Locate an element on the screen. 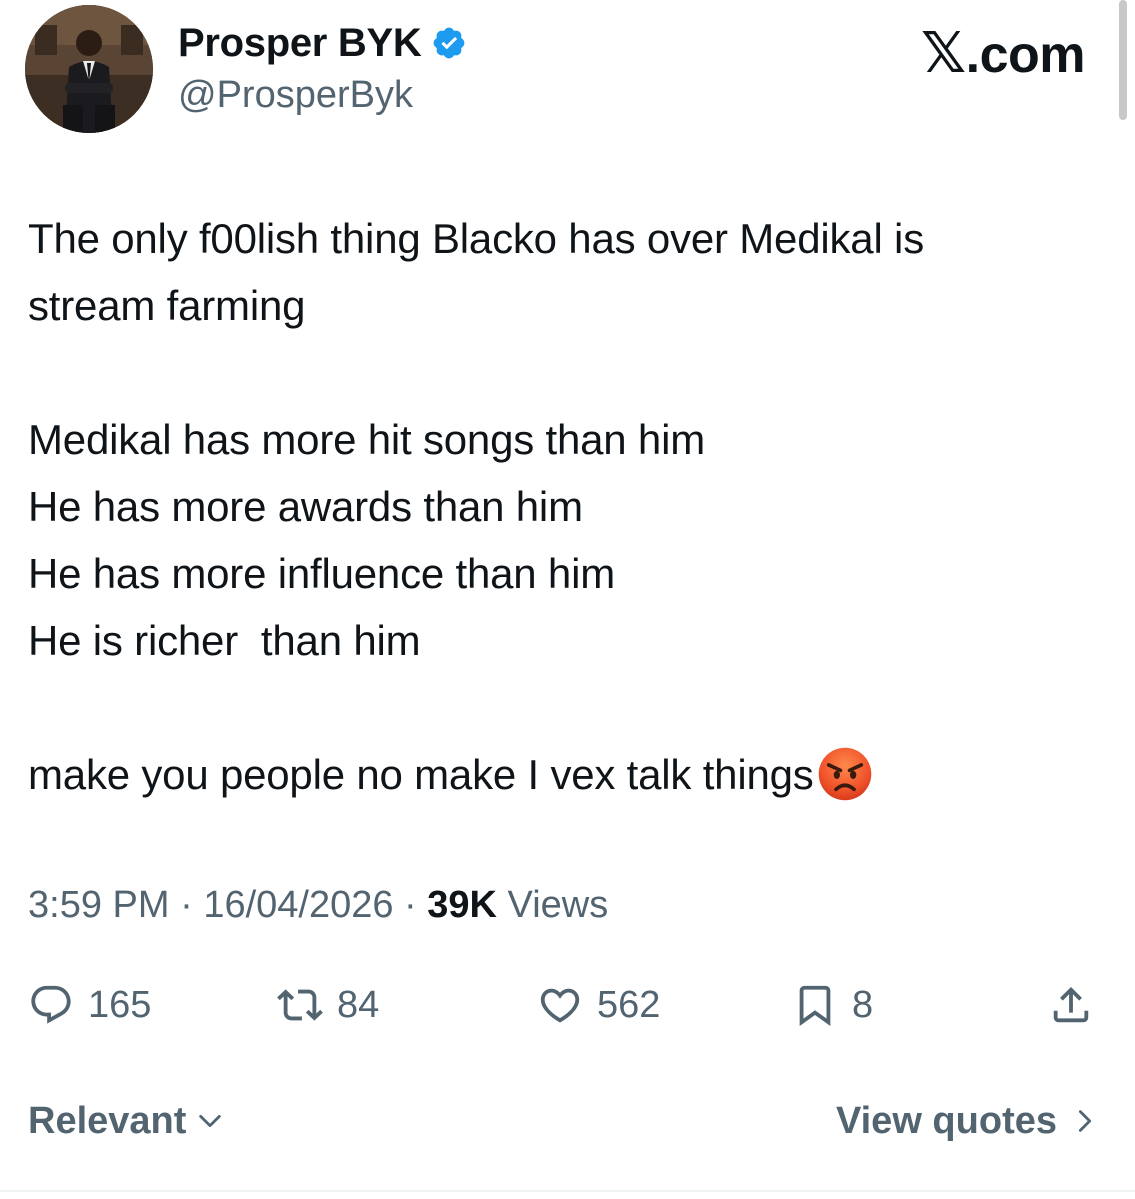 This screenshot has width=1135, height=1199. tweet-time: 3:59 PM is located at coordinates (99, 905).